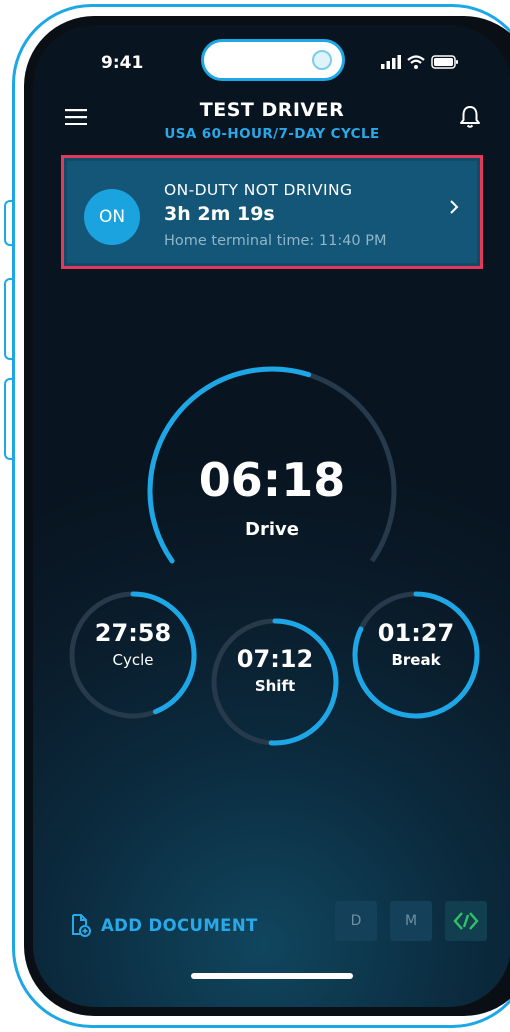 Image resolution: width=510 pixels, height=1032 pixels. What do you see at coordinates (356, 921) in the screenshot?
I see `driving-mode-button: D` at bounding box center [356, 921].